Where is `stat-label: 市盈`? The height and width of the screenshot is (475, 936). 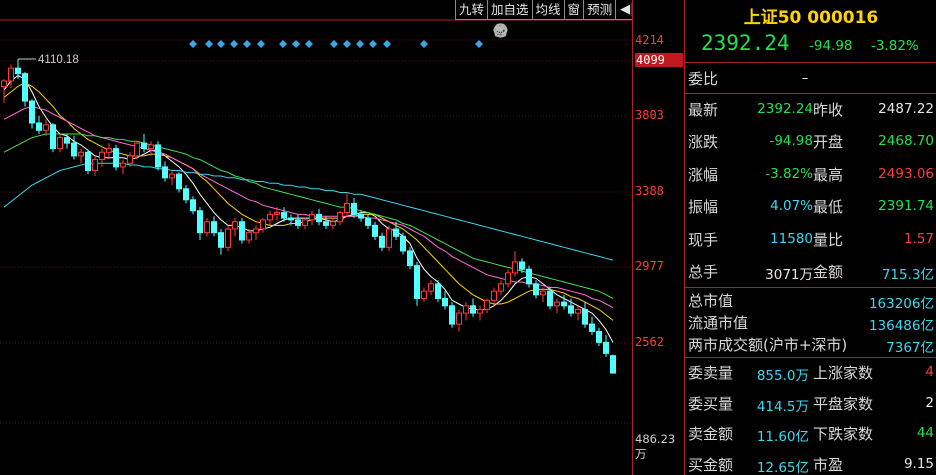 stat-label: 市盈 is located at coordinates (828, 464).